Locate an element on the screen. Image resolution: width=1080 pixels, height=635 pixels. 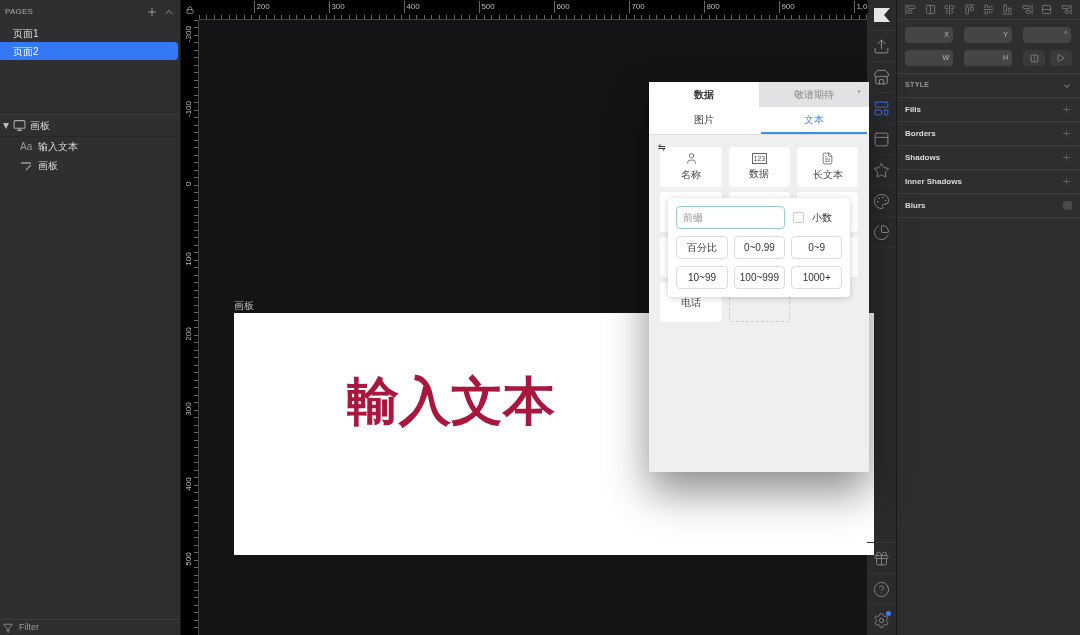
panel-tab: 数据 is located at coordinates (704, 94).